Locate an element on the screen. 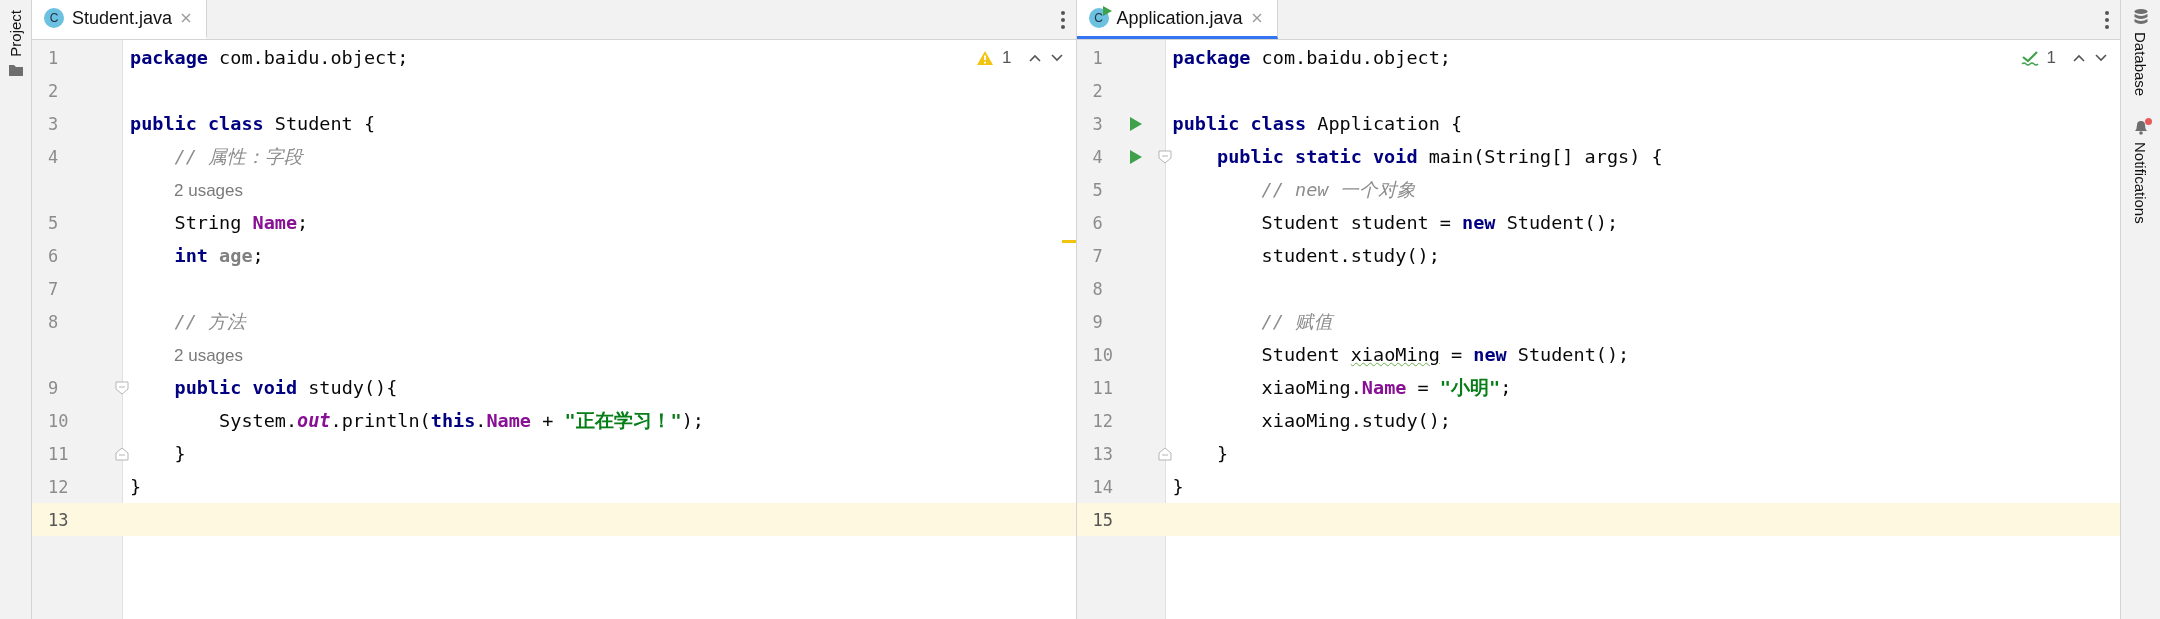  code-line: // 属性：字段 is located at coordinates (238, 157).